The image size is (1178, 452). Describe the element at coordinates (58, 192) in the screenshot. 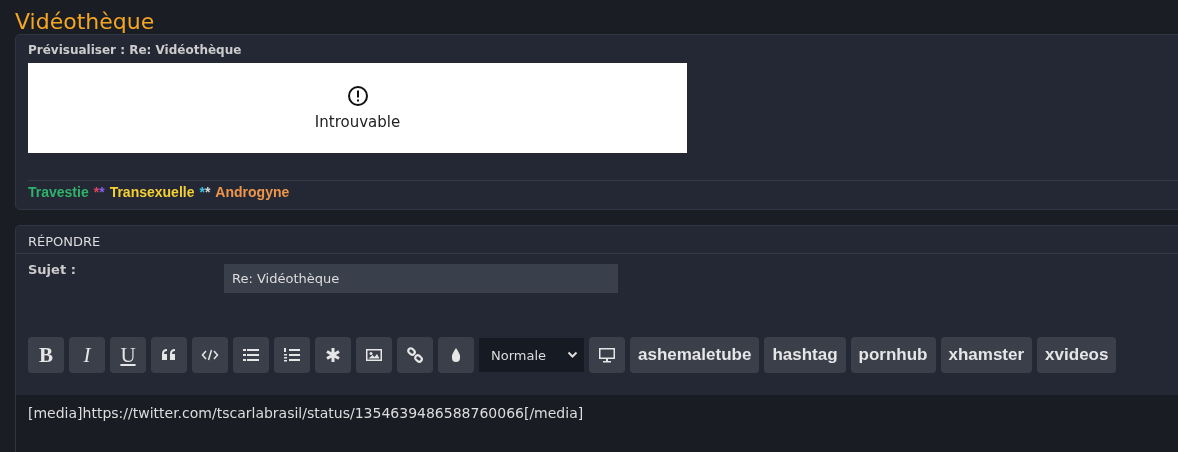

I see `signature-word: Travestie` at that location.